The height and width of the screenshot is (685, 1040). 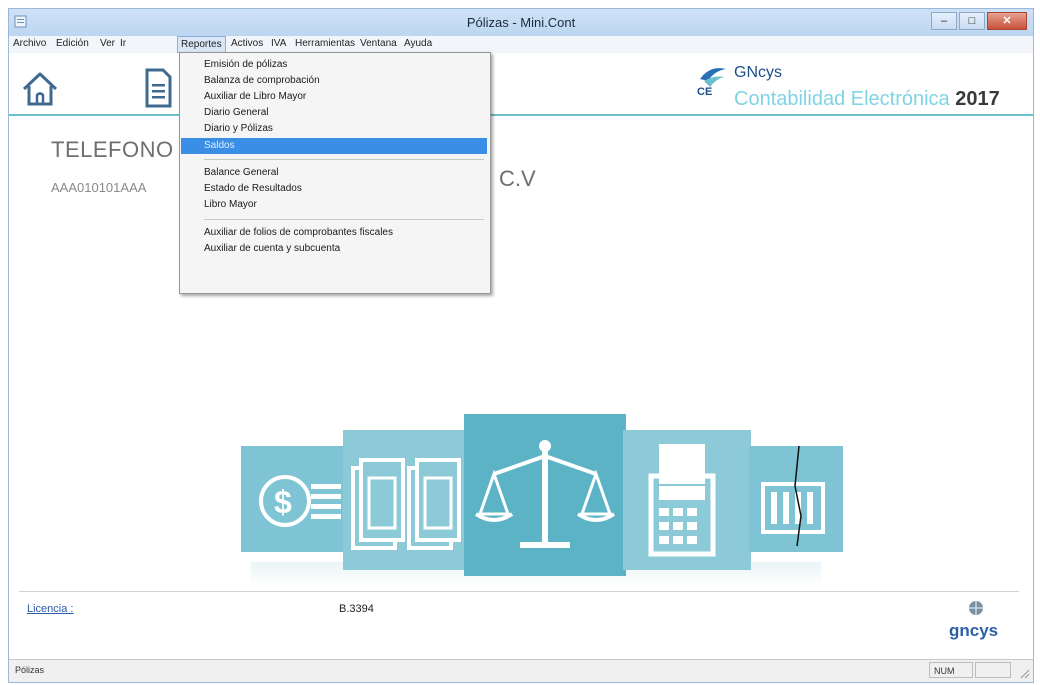 What do you see at coordinates (99, 187) in the screenshot?
I see `company-rfc: AAA010101AAA` at bounding box center [99, 187].